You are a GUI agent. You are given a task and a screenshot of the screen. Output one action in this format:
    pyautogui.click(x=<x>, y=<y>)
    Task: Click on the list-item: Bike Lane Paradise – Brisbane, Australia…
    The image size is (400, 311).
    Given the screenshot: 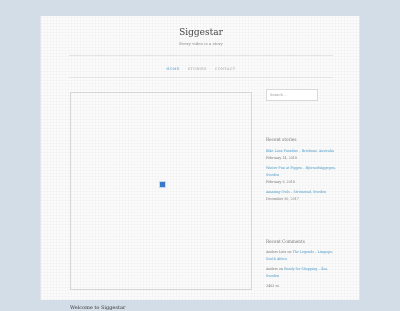 What is the action you would take?
    pyautogui.click(x=301, y=155)
    